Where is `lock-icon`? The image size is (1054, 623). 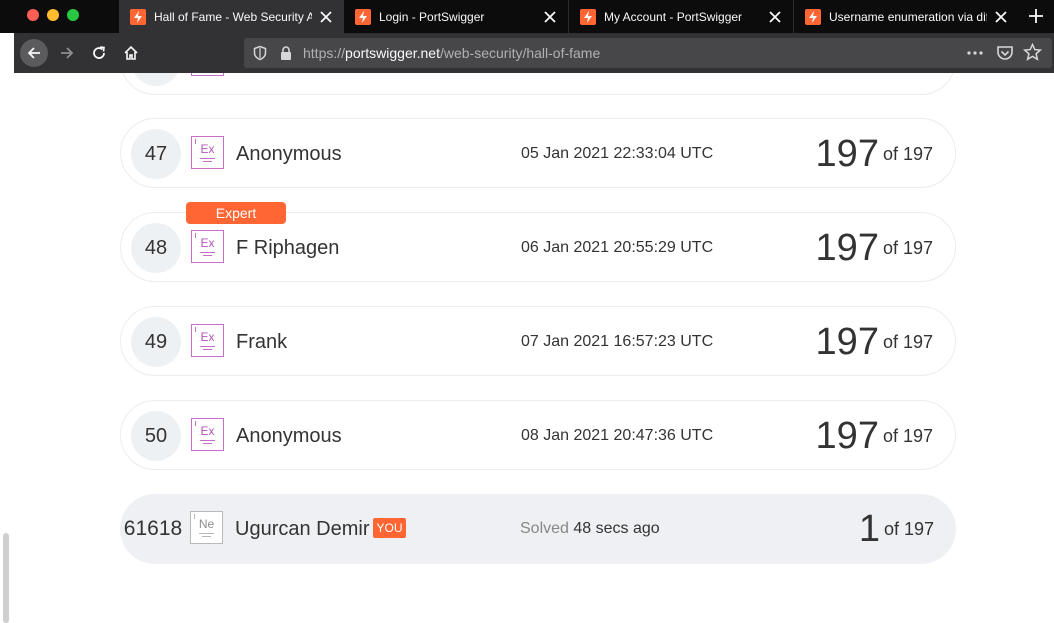 lock-icon is located at coordinates (286, 53).